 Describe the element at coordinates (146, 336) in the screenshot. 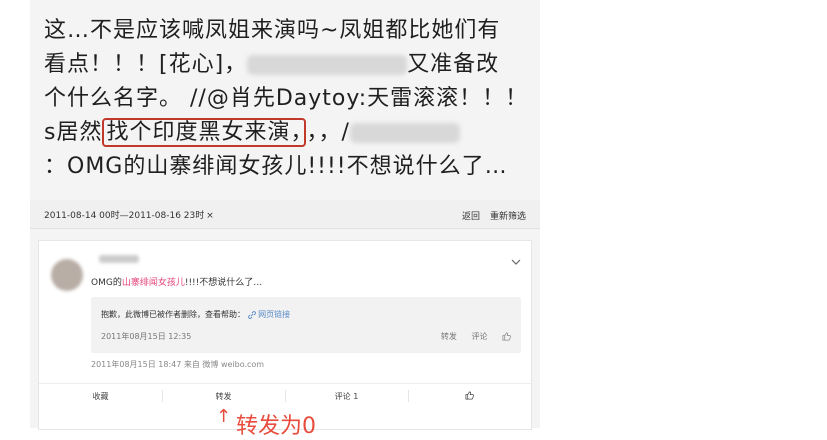

I see `quote-timestamp: 2011年08月15日 12:35` at that location.